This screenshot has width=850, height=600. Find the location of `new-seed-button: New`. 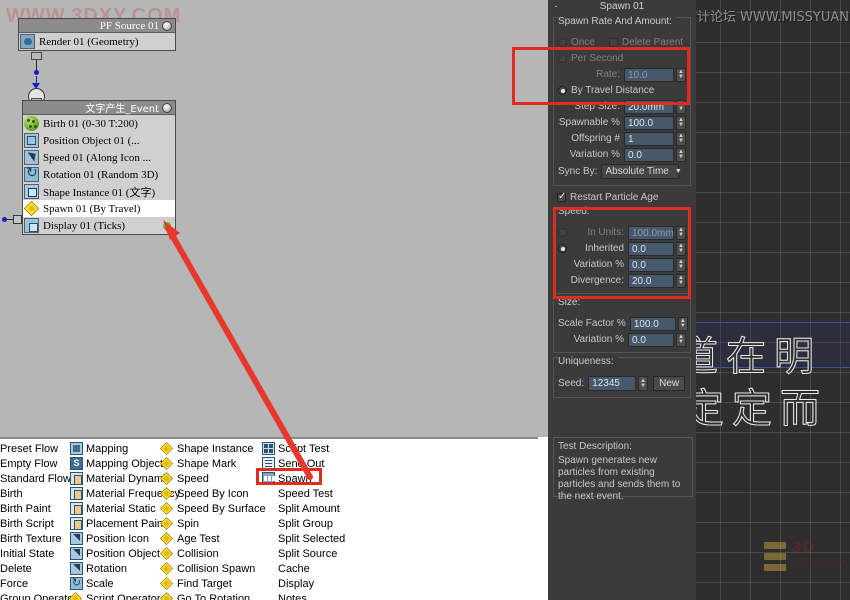

new-seed-button: New is located at coordinates (669, 383).